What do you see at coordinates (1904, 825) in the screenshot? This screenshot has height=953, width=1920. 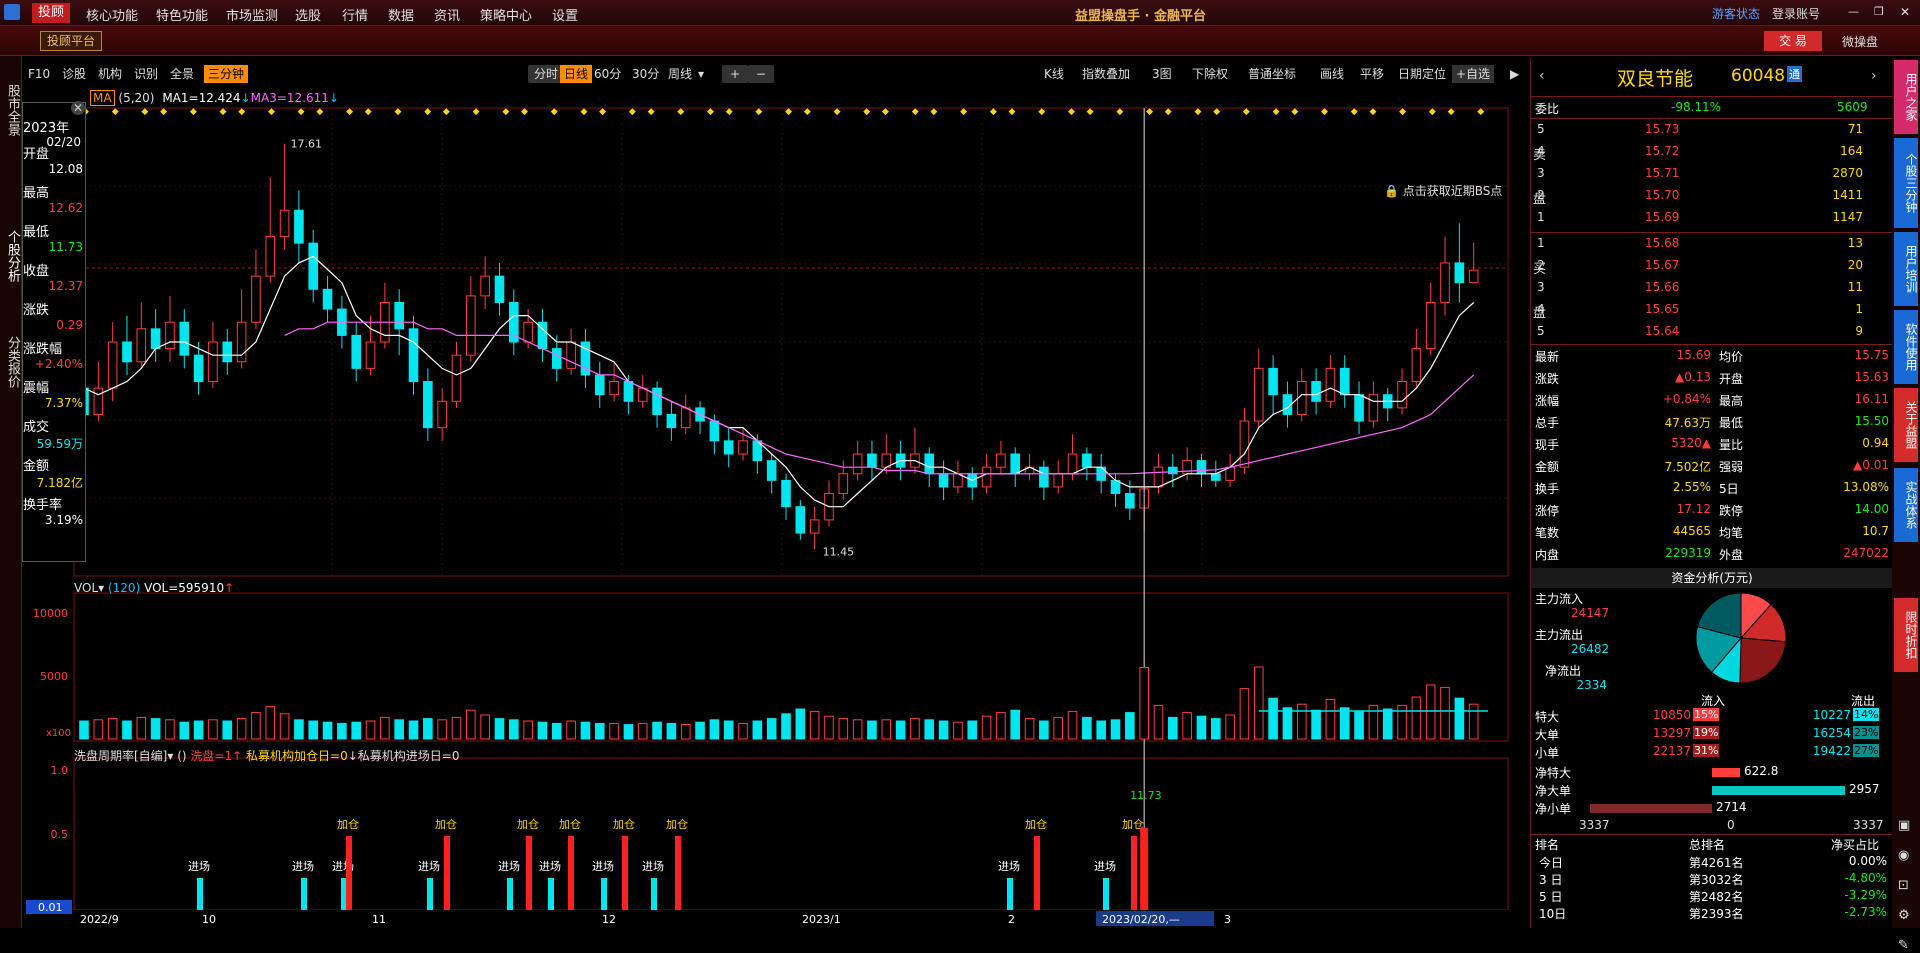 I see `camera-icon: ▣` at bounding box center [1904, 825].